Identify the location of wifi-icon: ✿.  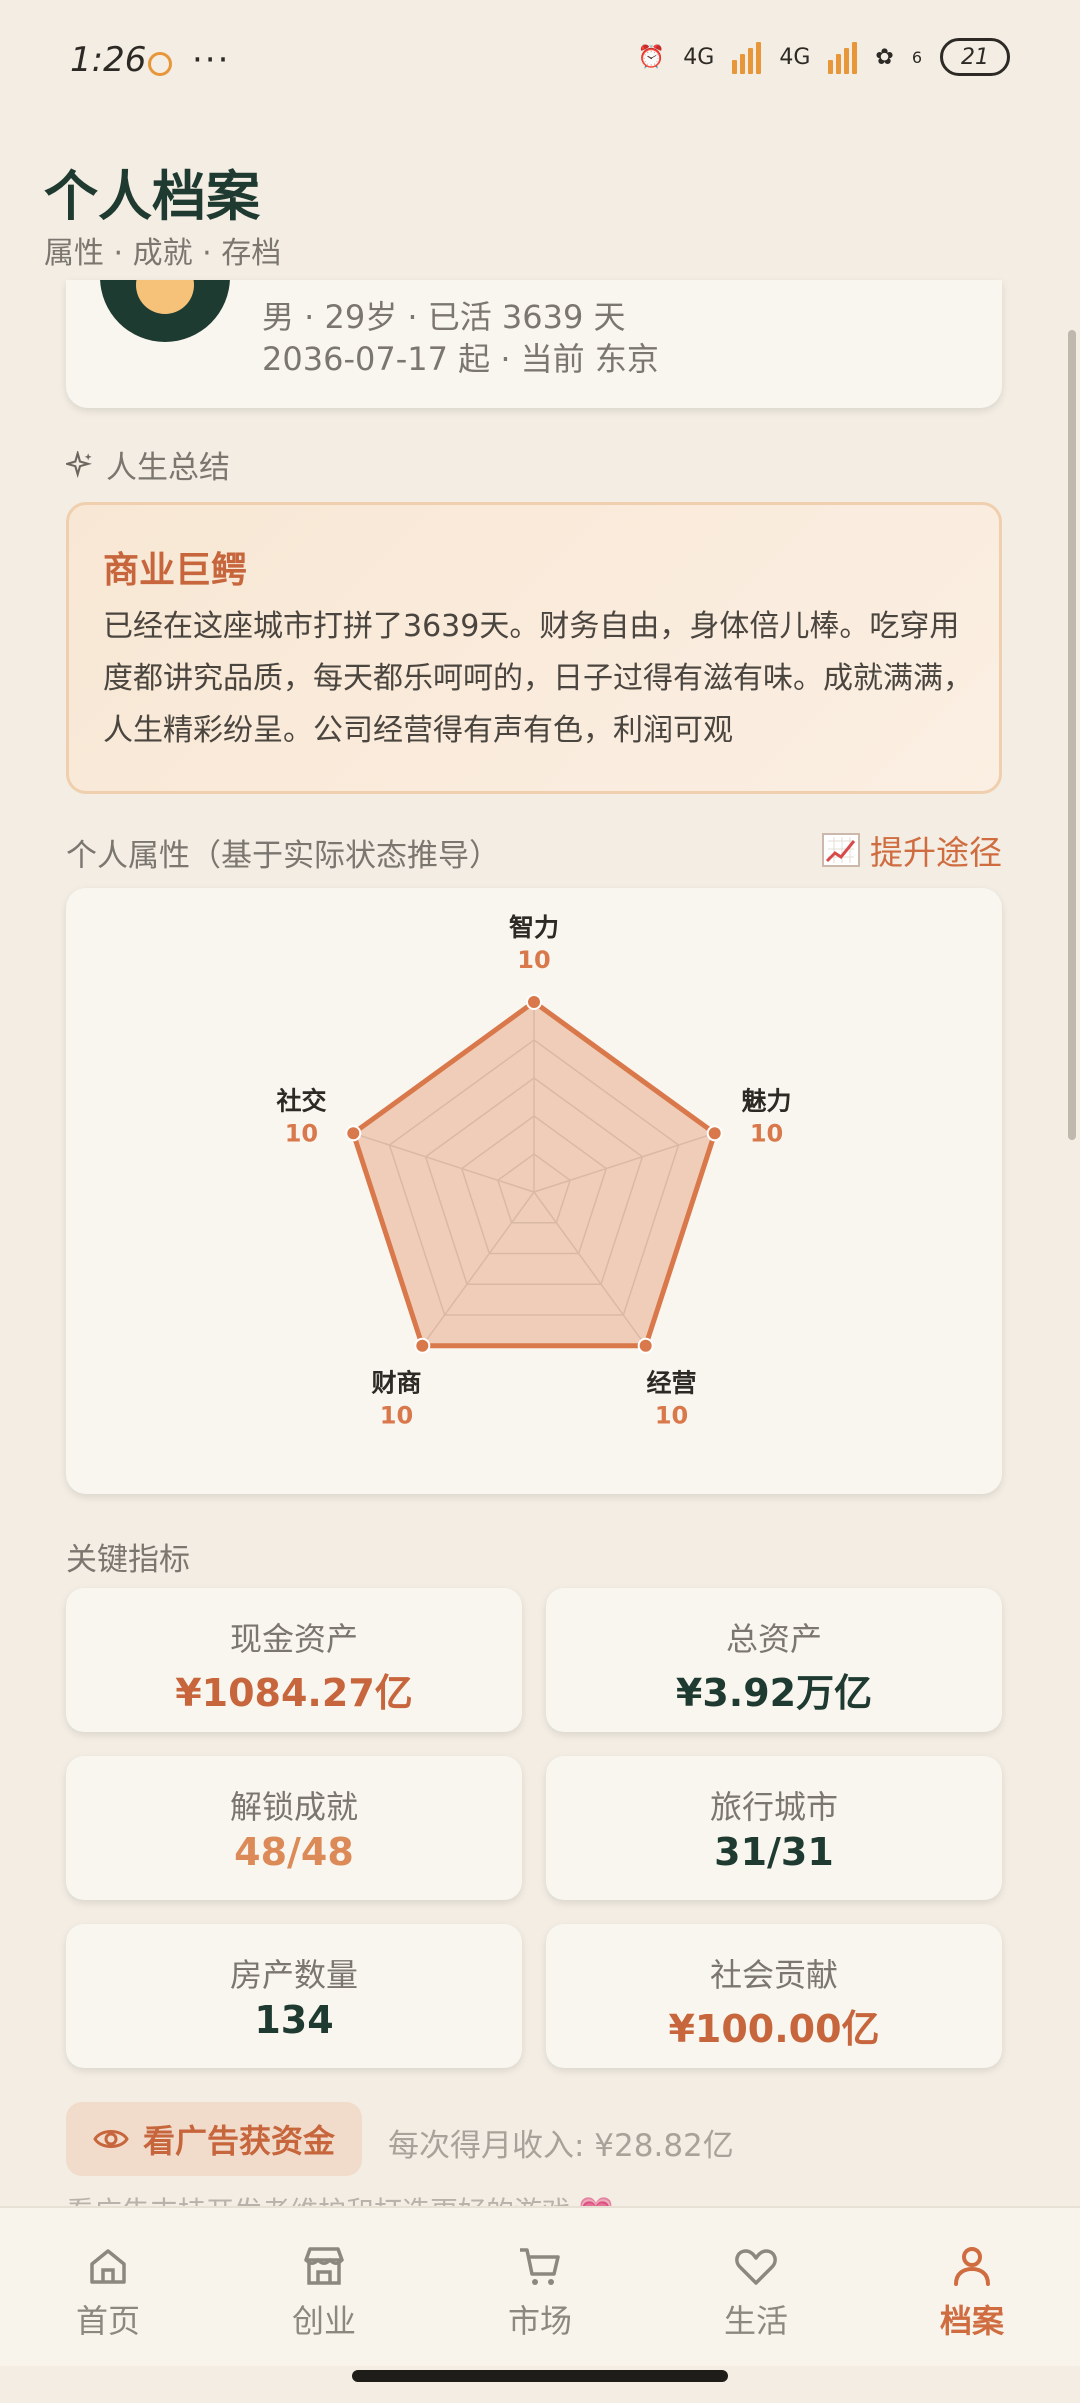
(884, 57).